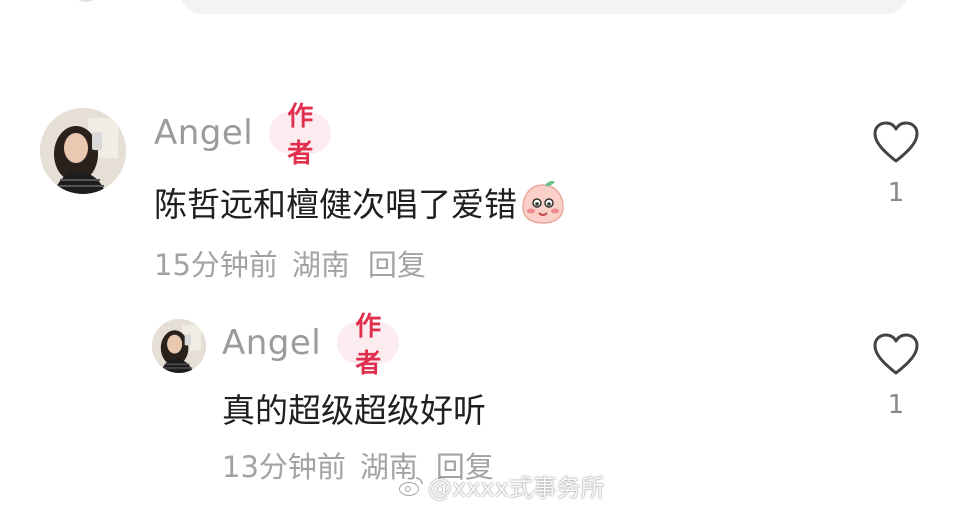 The height and width of the screenshot is (507, 960). I want to click on weibo-logo-icon, so click(411, 486).